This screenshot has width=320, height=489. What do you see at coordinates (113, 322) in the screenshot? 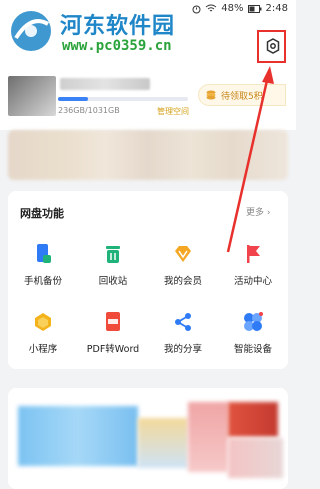
I see `pdf-icon` at bounding box center [113, 322].